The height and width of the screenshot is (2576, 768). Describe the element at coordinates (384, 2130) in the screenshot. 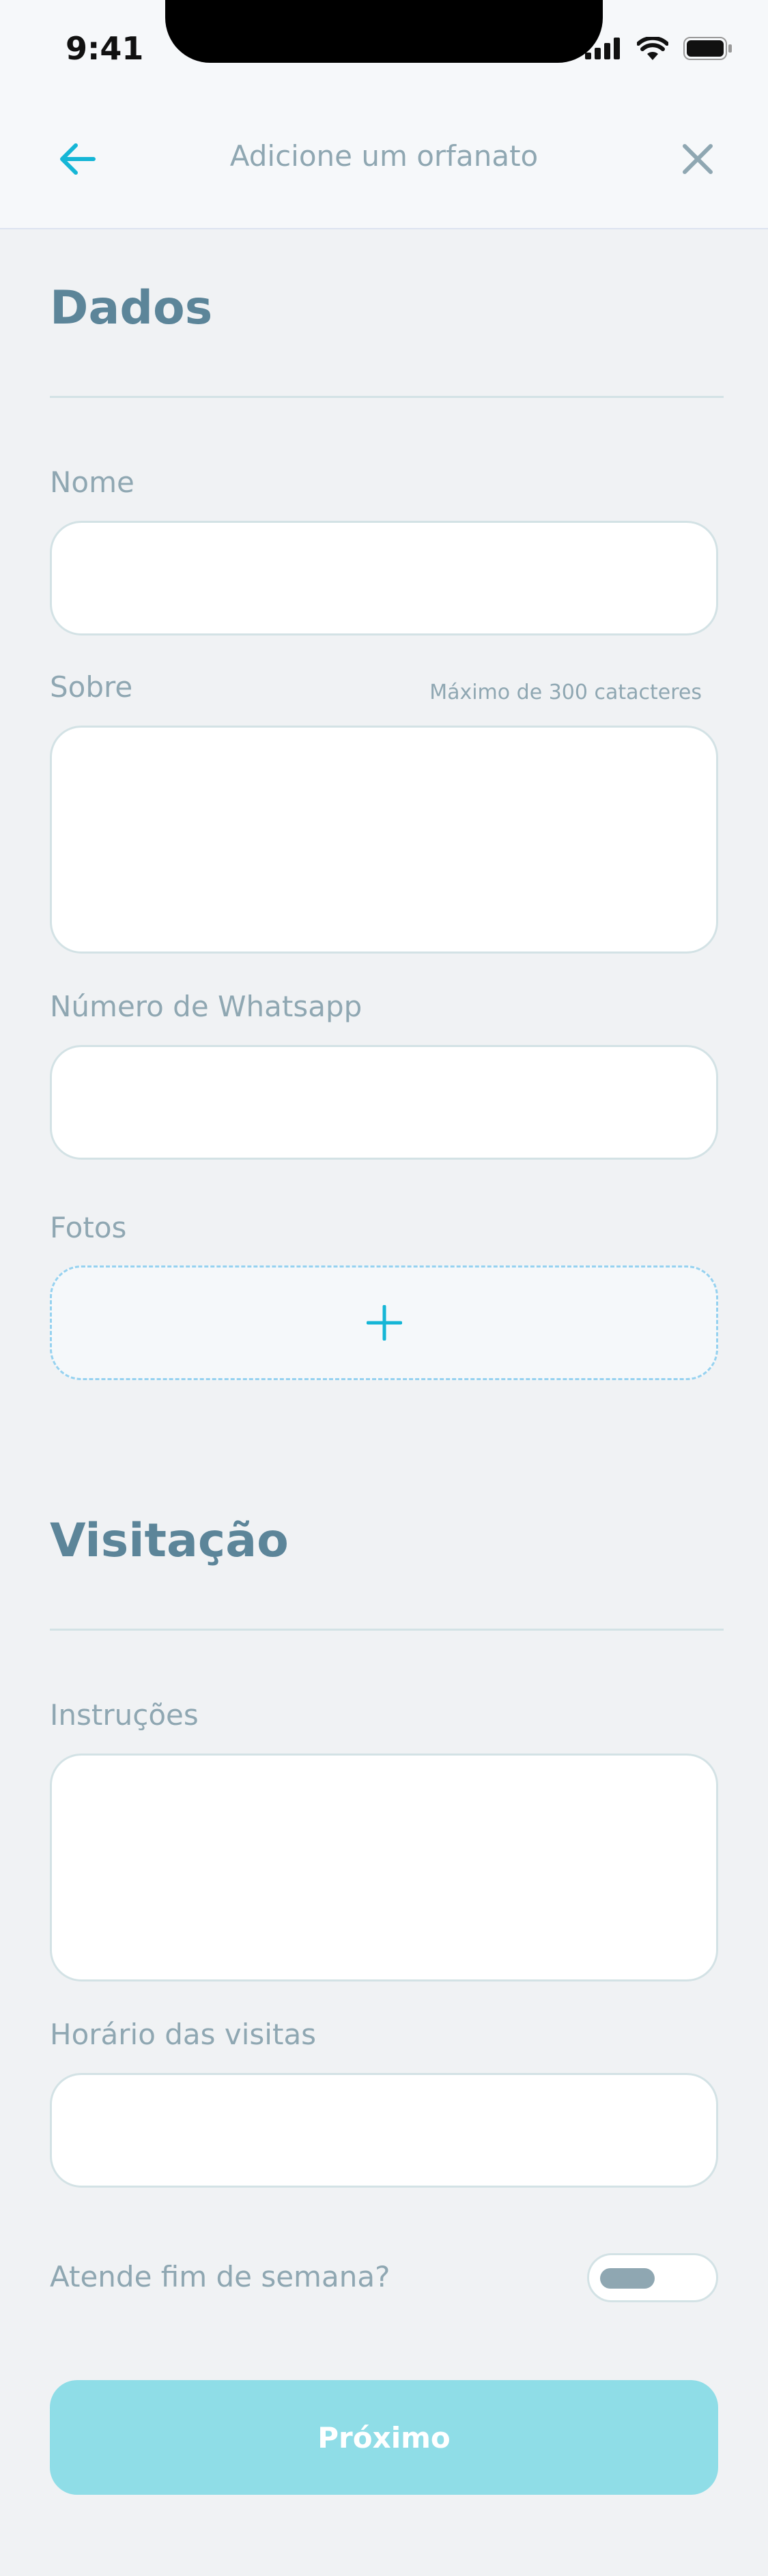

I see `horario-input` at that location.